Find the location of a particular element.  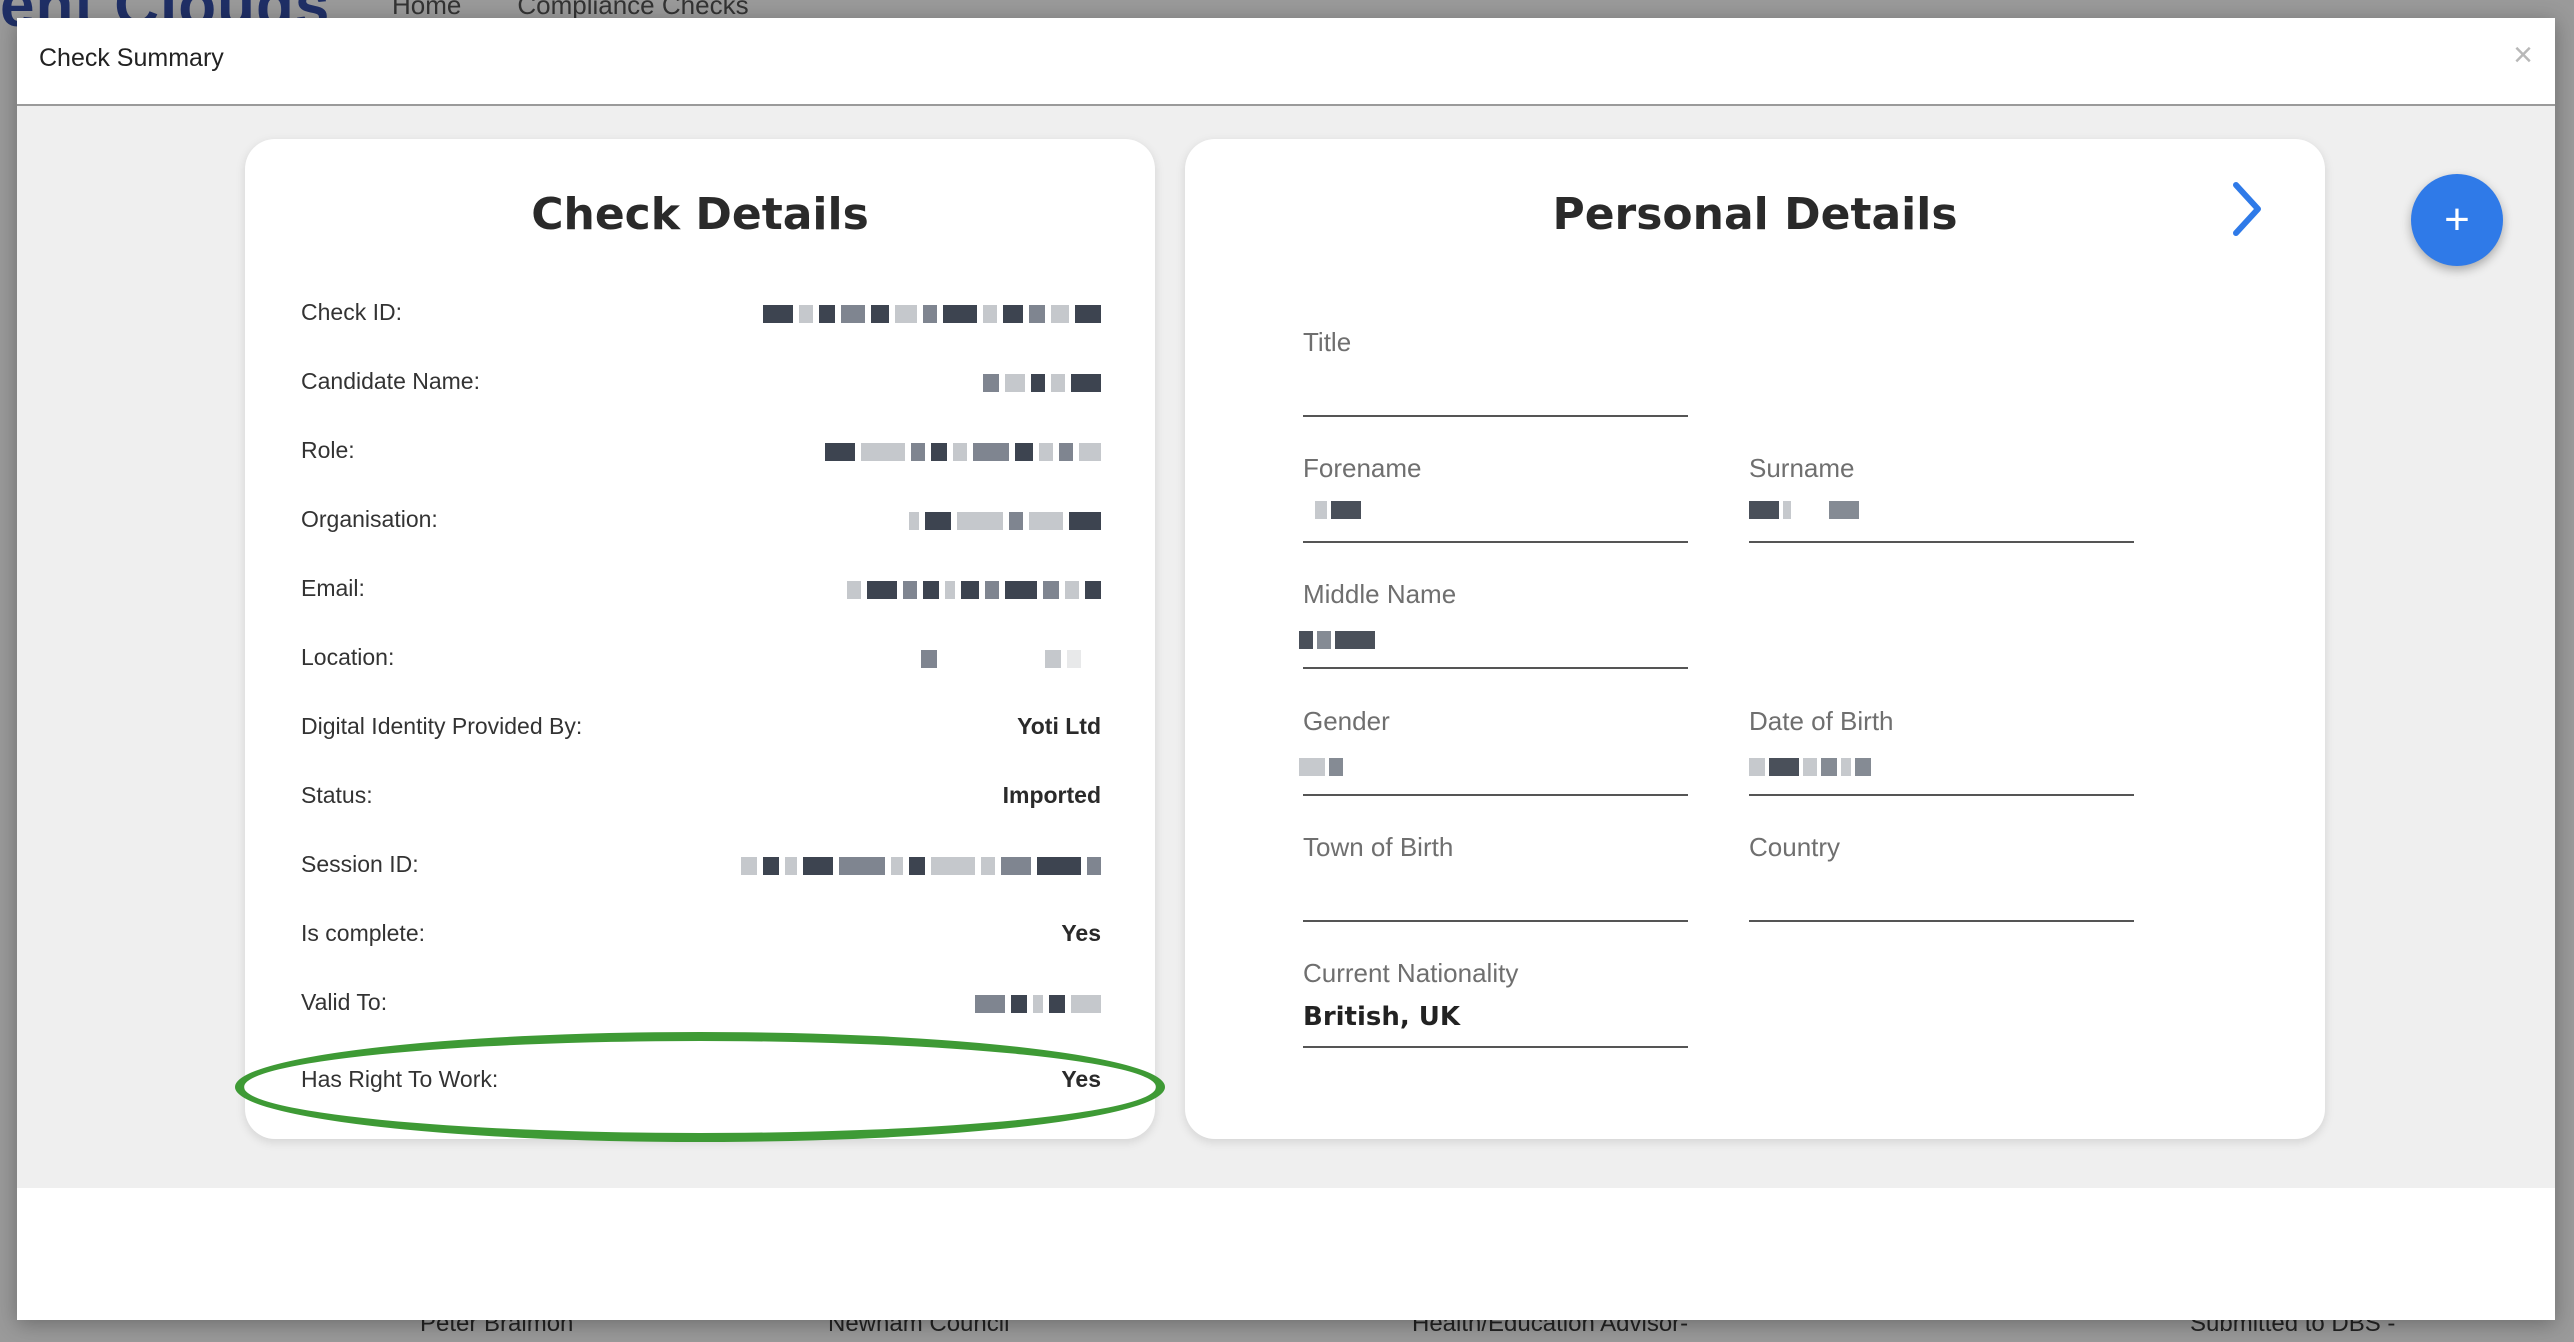

gender-field: Gender is located at coordinates (1493, 761).